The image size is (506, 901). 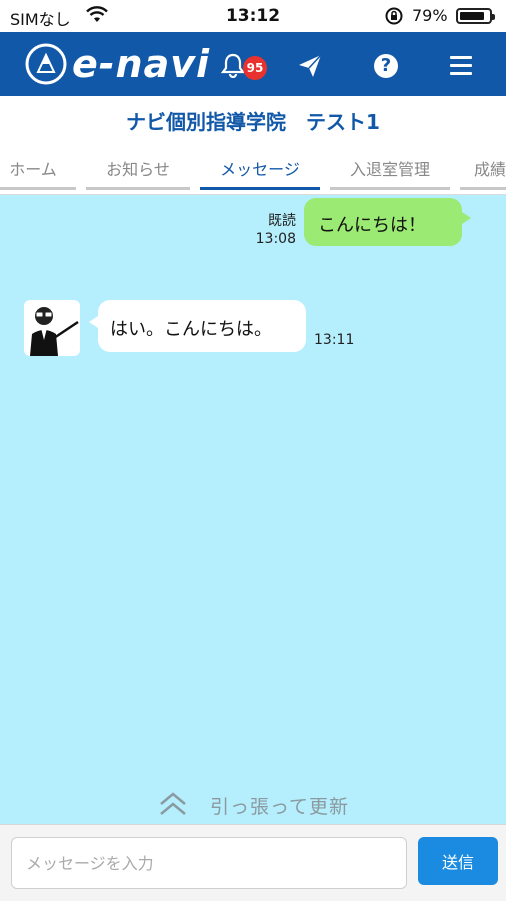 I want to click on tab-attendance: 入退室管理, so click(x=390, y=170).